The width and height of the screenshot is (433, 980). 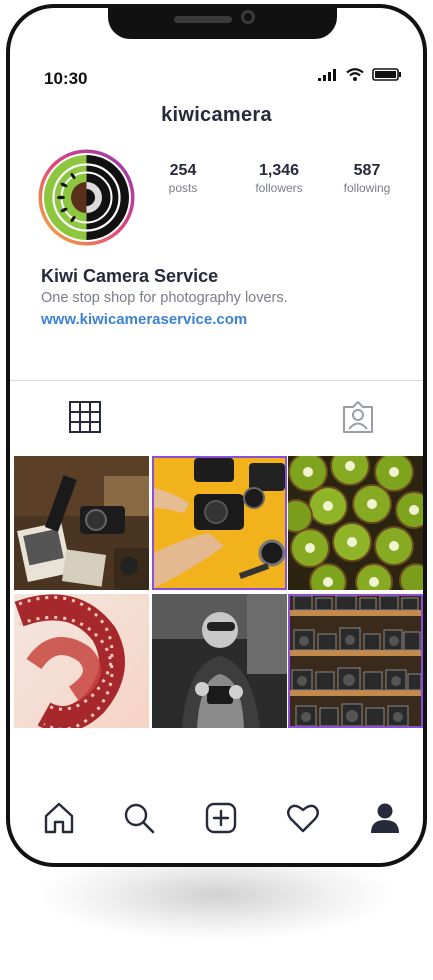 I want to click on status-time: 10:30, so click(x=66, y=78).